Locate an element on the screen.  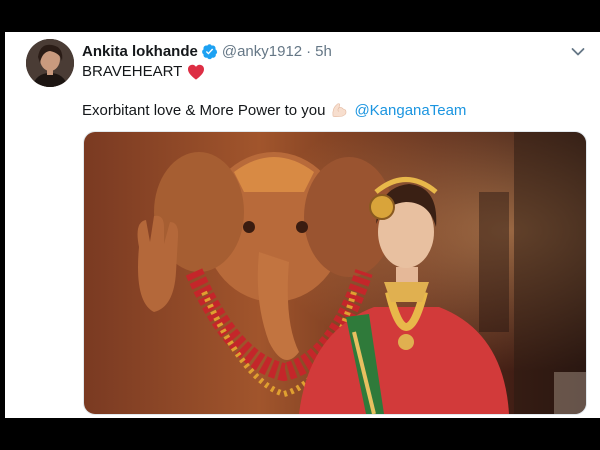
avatar-photo is located at coordinates (50, 63).